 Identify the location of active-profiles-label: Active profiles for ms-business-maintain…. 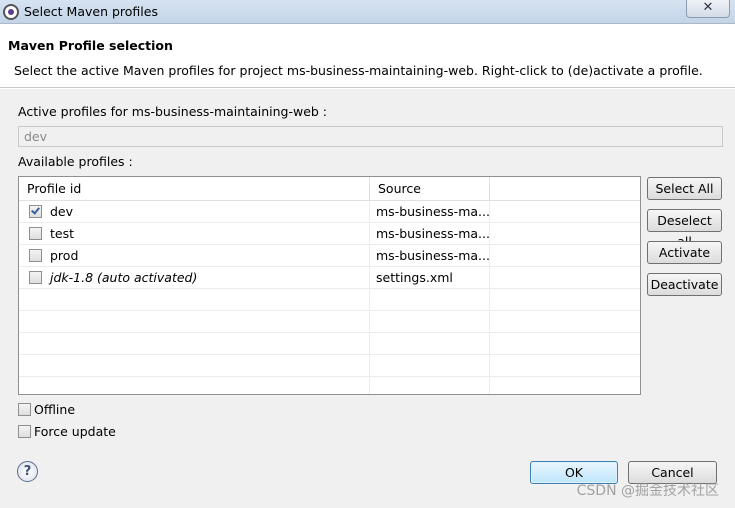
(173, 111).